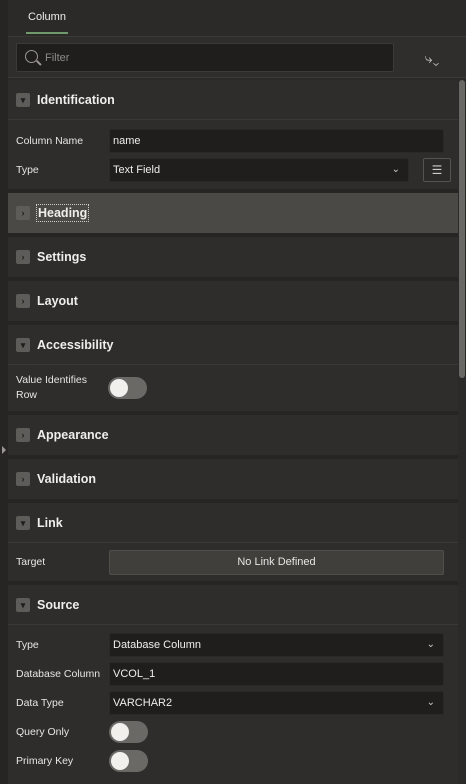 This screenshot has width=466, height=784. What do you see at coordinates (47, 18) in the screenshot?
I see `tab-column: Column` at bounding box center [47, 18].